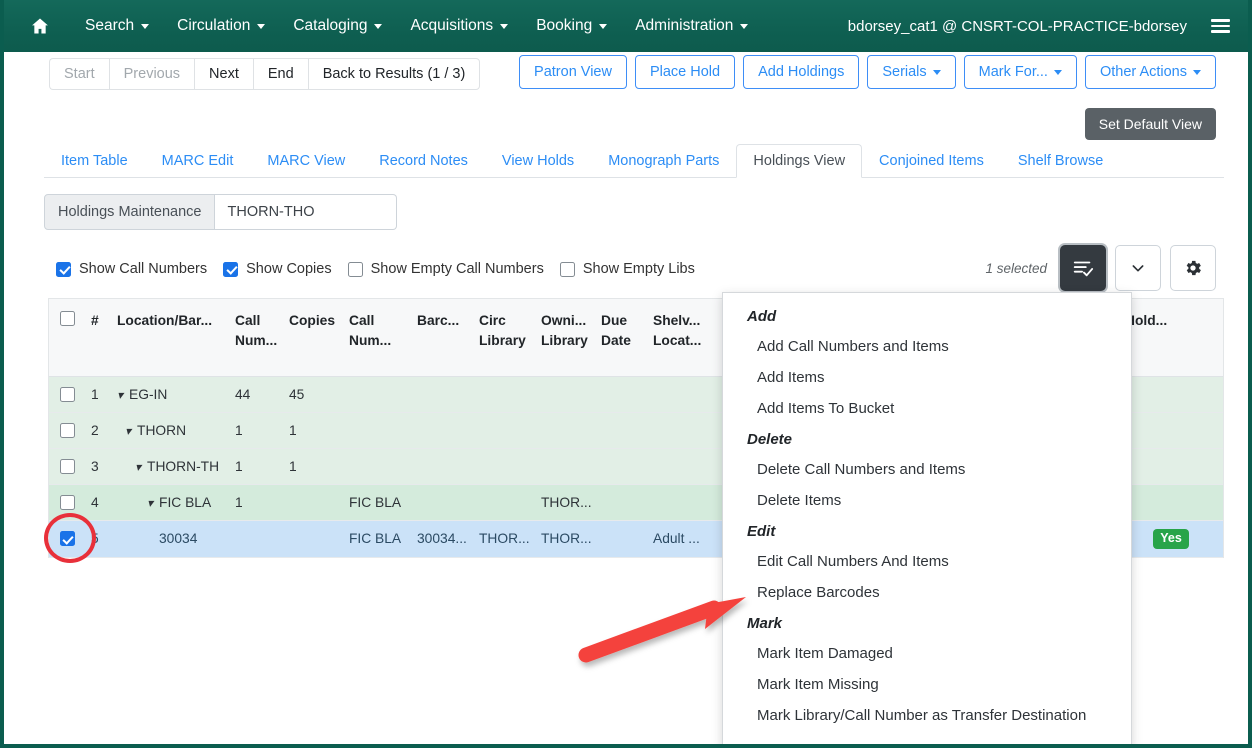 The height and width of the screenshot is (748, 1252). What do you see at coordinates (1138, 268) in the screenshot?
I see `grid-column-picker-button` at bounding box center [1138, 268].